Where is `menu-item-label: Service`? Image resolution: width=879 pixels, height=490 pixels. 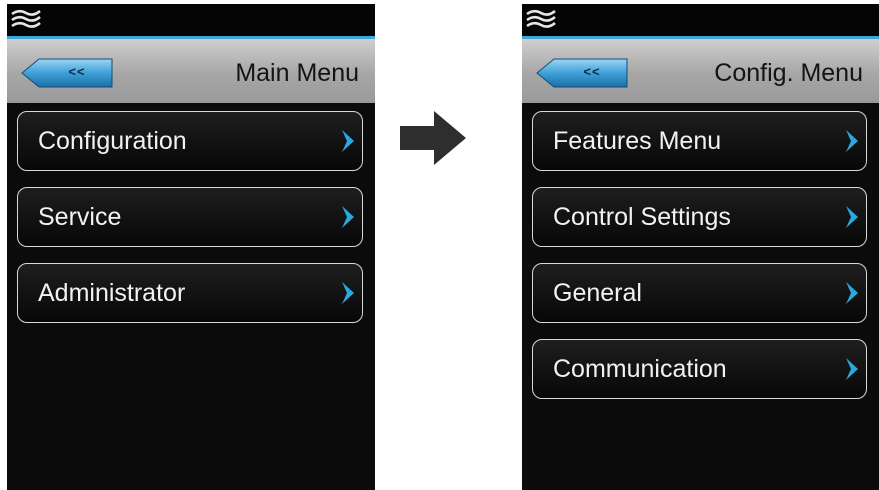 menu-item-label: Service is located at coordinates (80, 217).